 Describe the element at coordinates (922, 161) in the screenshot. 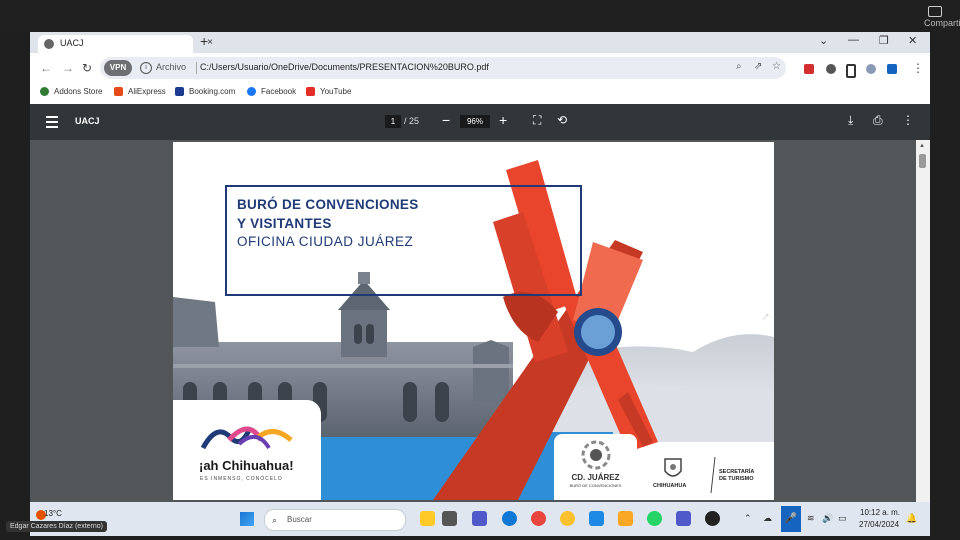

I see `scrollbar-thumb` at that location.